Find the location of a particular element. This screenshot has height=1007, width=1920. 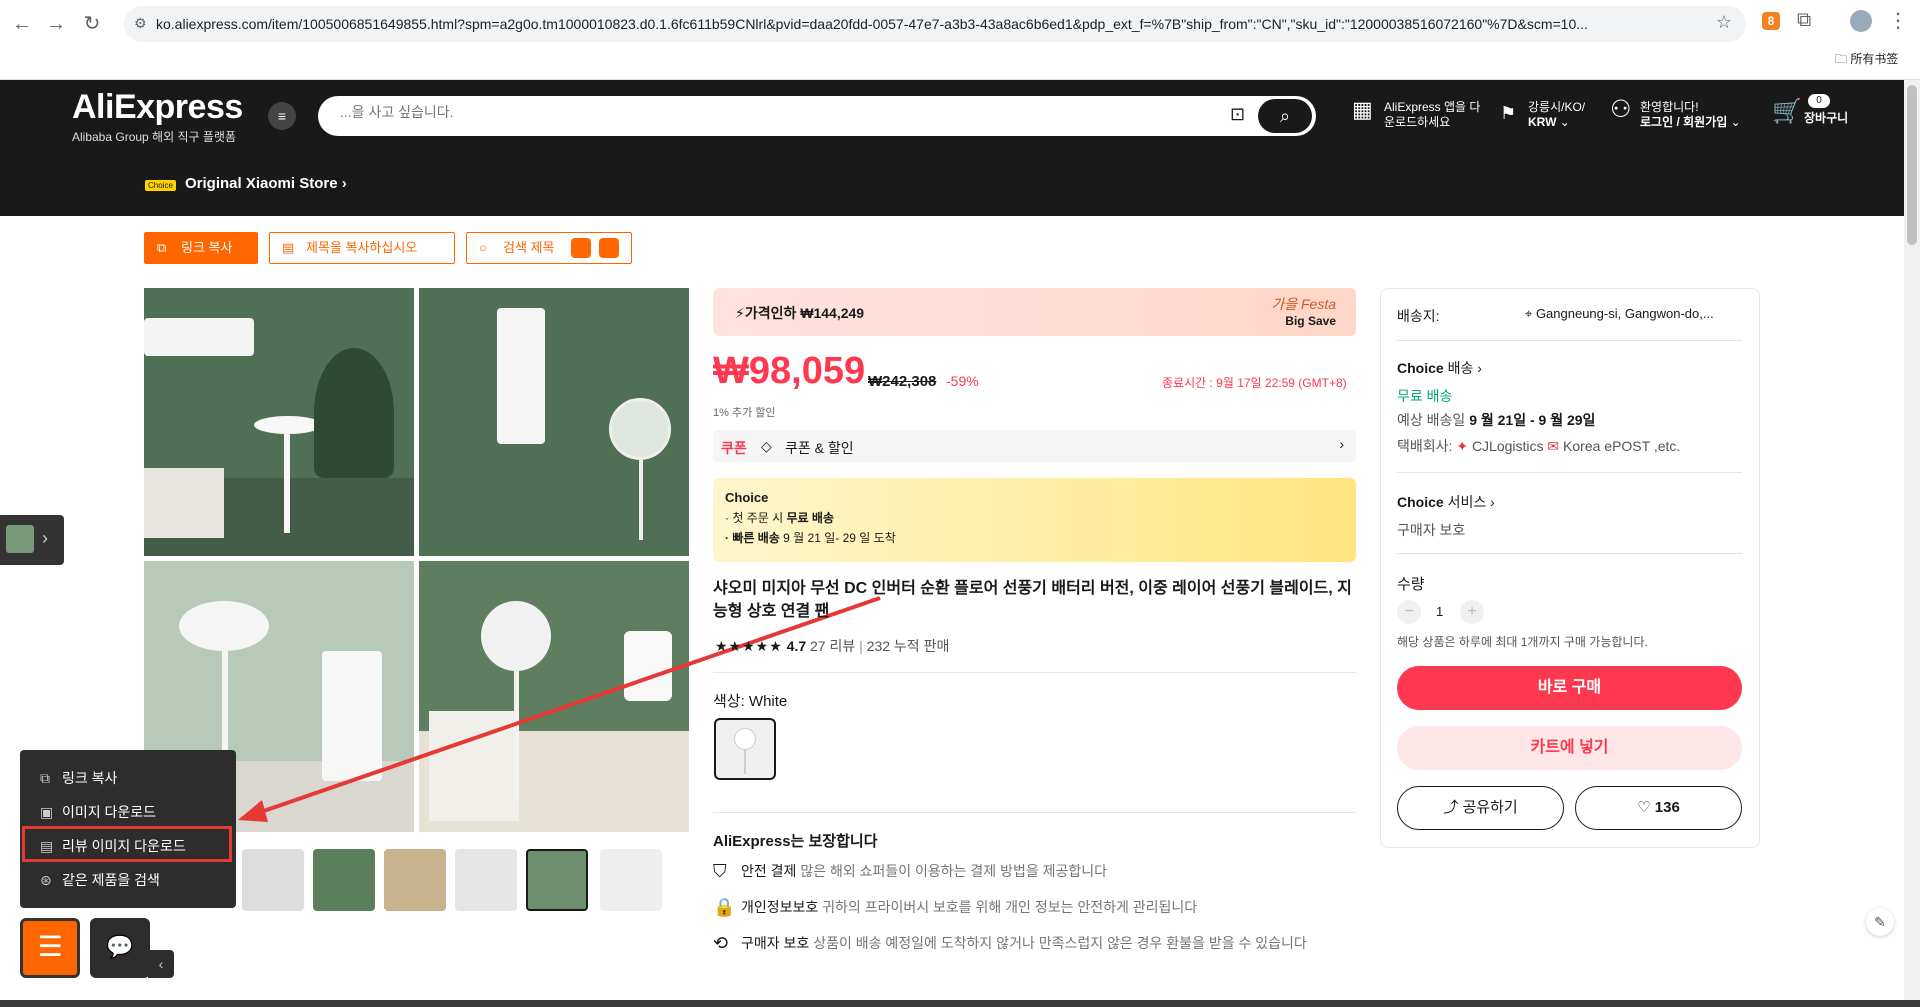

choice-shipping-link: Choice 배송 › is located at coordinates (1439, 368).